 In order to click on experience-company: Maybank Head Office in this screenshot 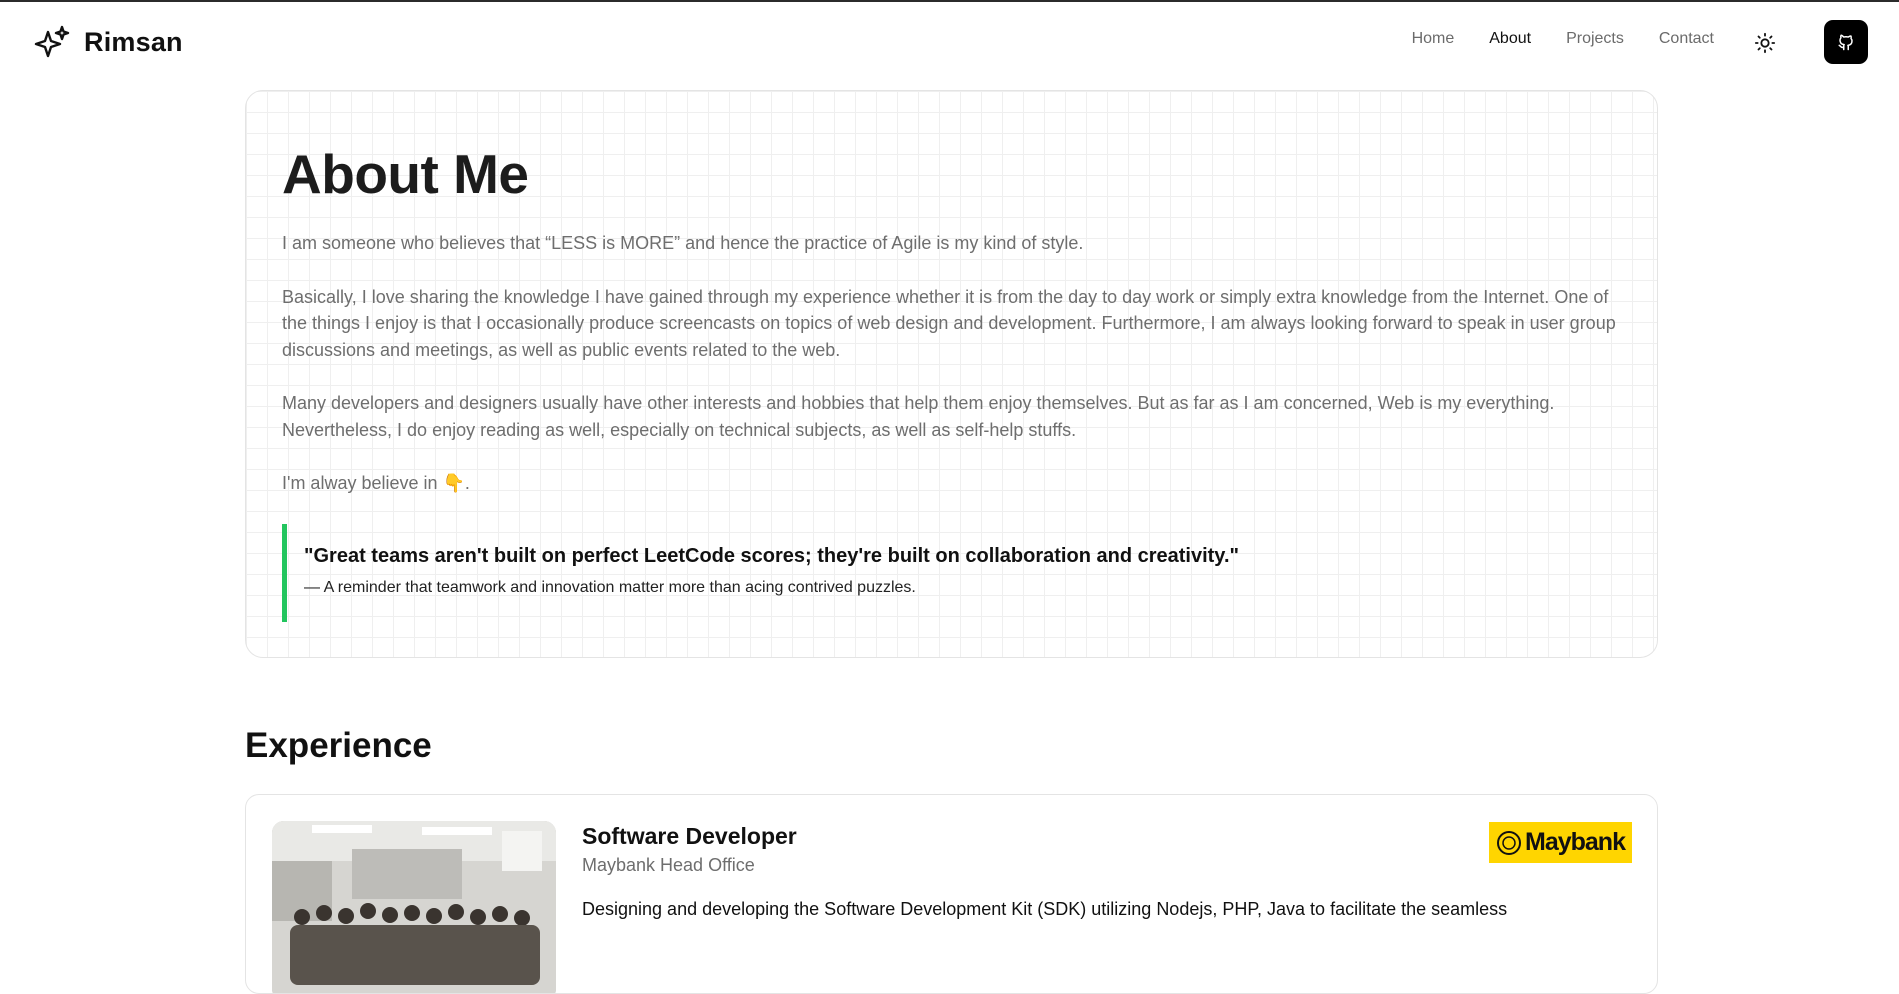, I will do `click(668, 865)`.